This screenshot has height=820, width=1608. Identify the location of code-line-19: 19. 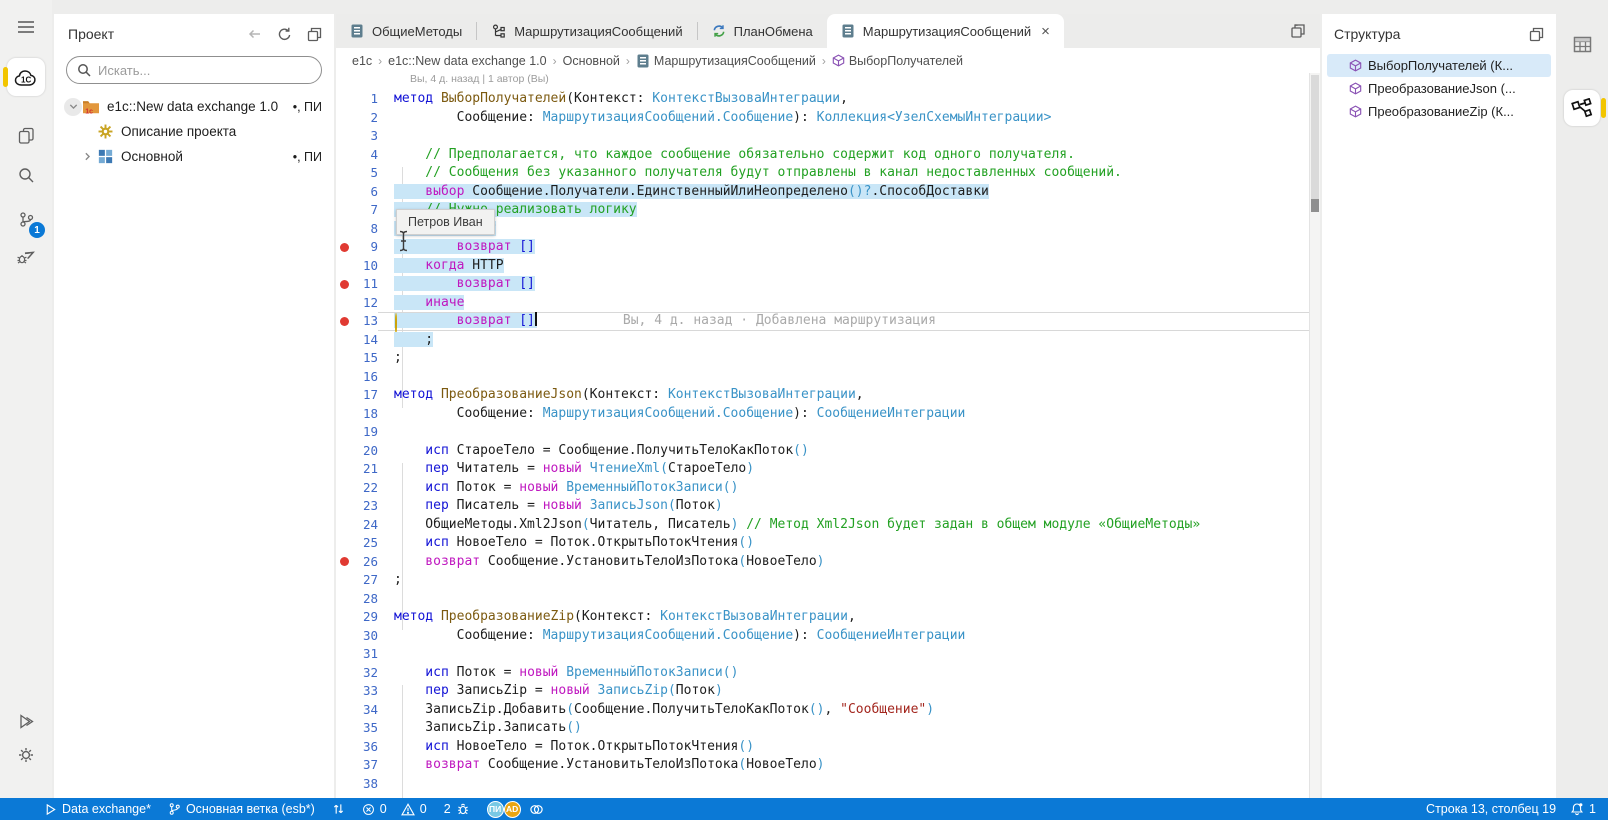
(828, 432).